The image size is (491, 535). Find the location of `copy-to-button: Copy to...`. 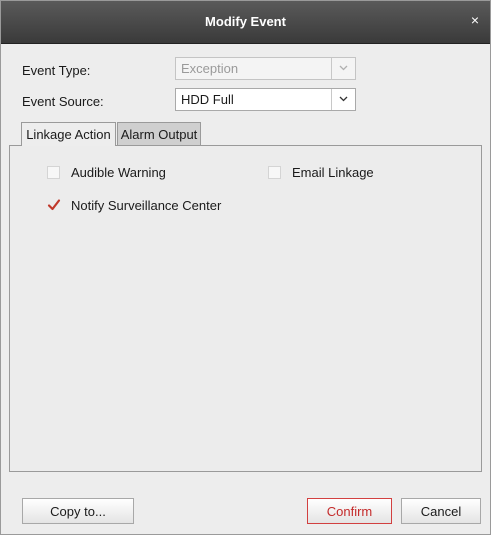

copy-to-button: Copy to... is located at coordinates (78, 511).